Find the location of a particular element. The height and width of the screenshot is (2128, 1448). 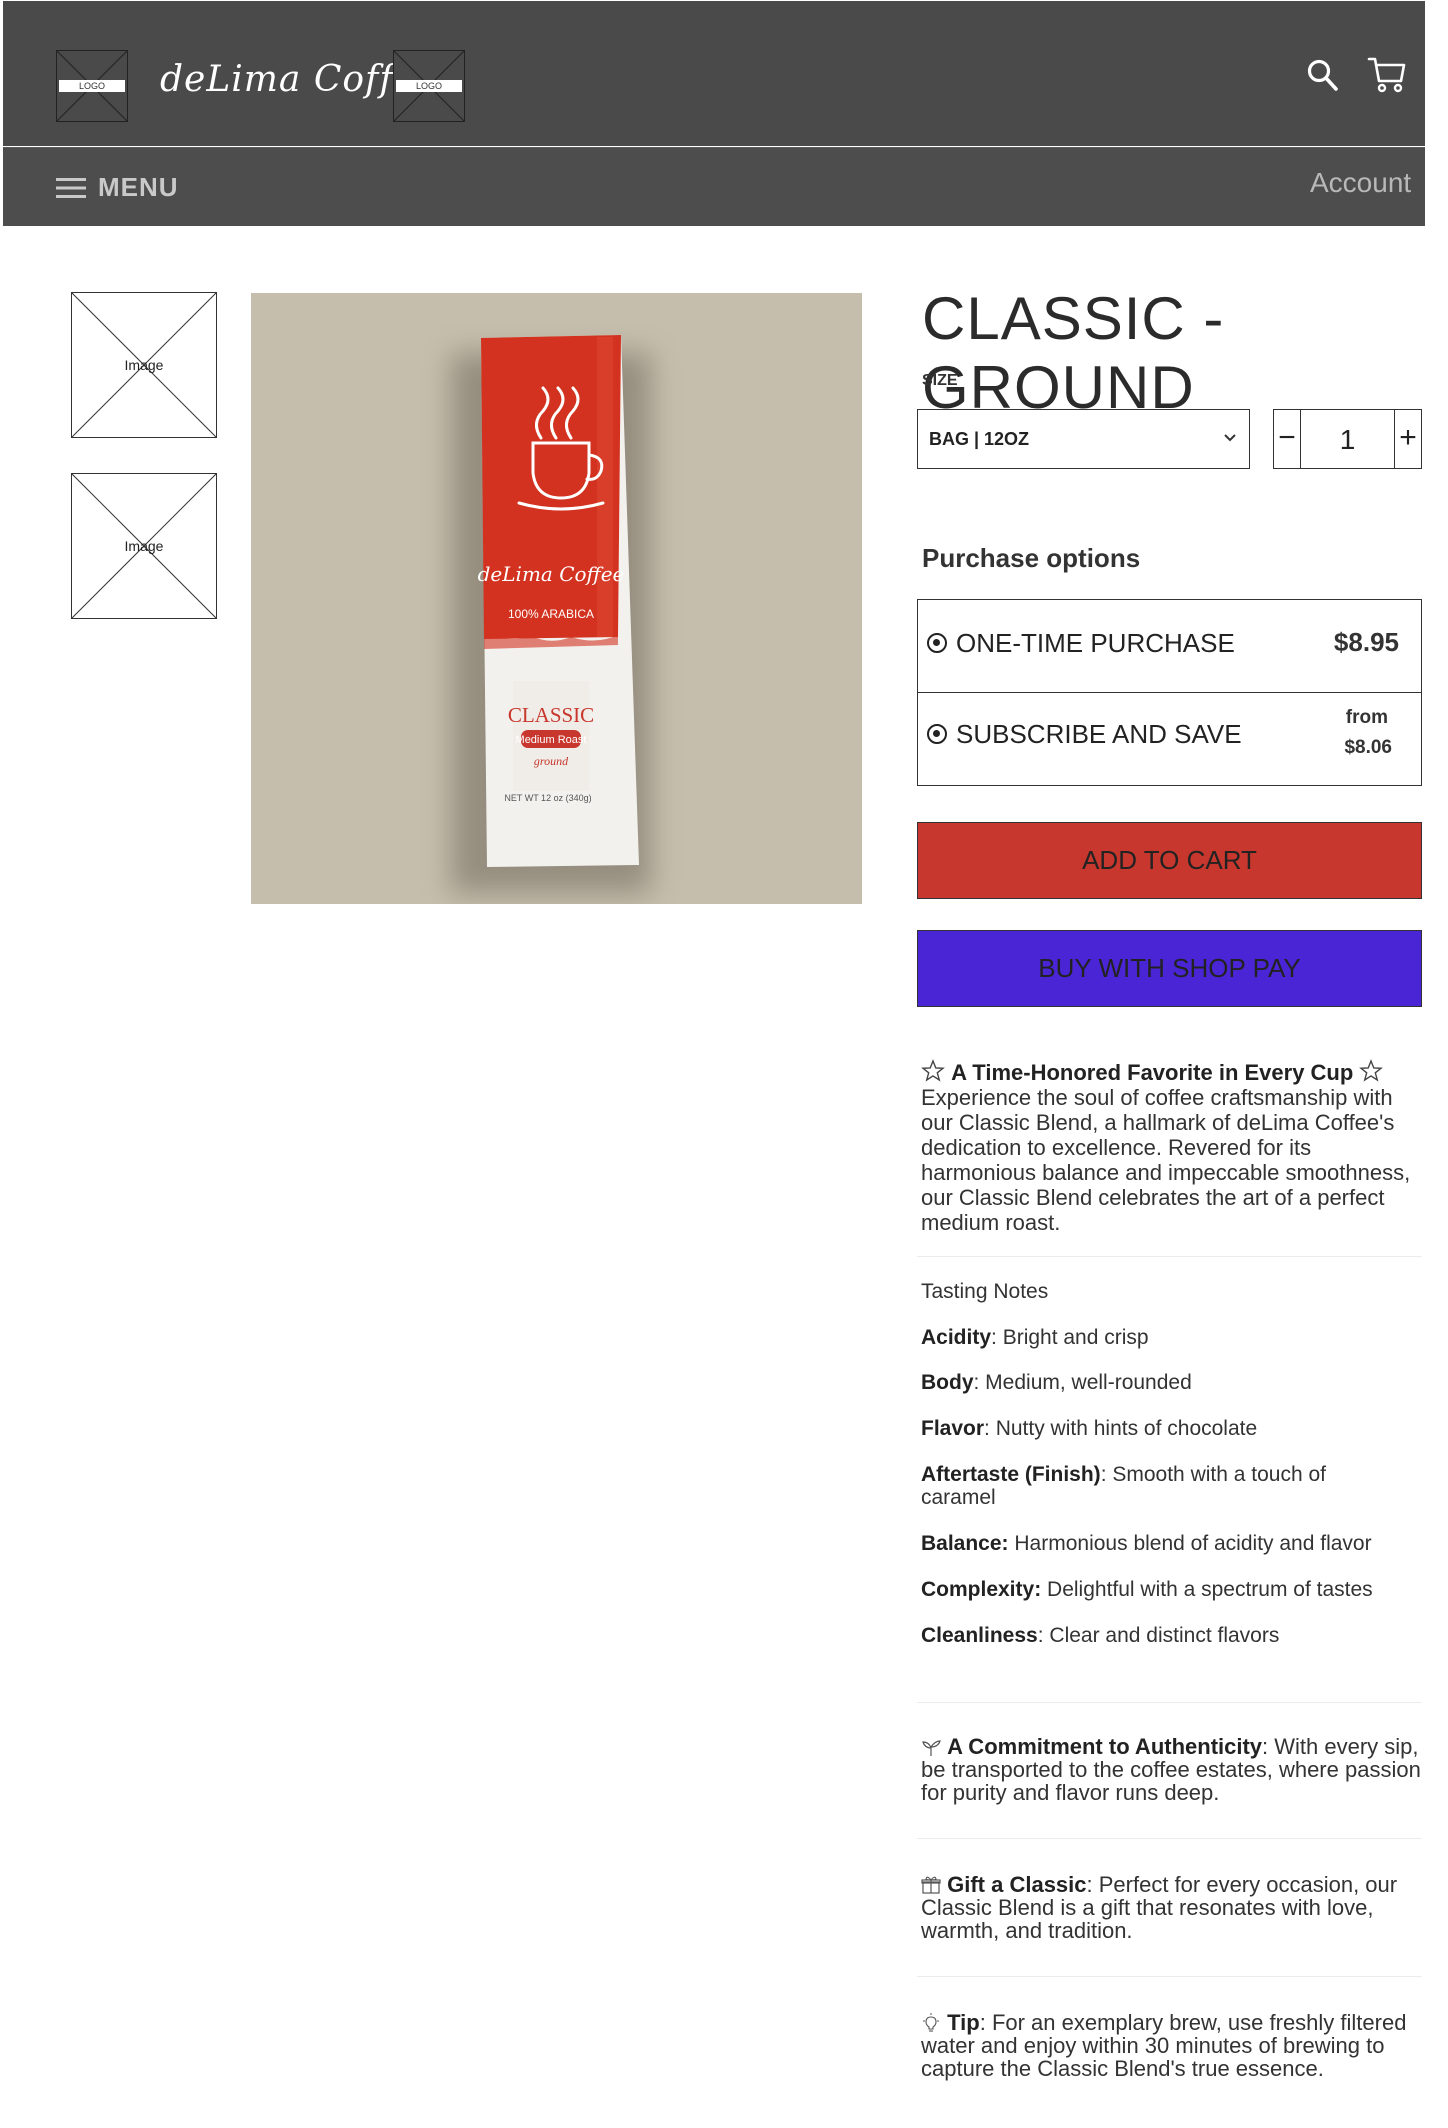

thumbnail-1: Image is located at coordinates (144, 365).